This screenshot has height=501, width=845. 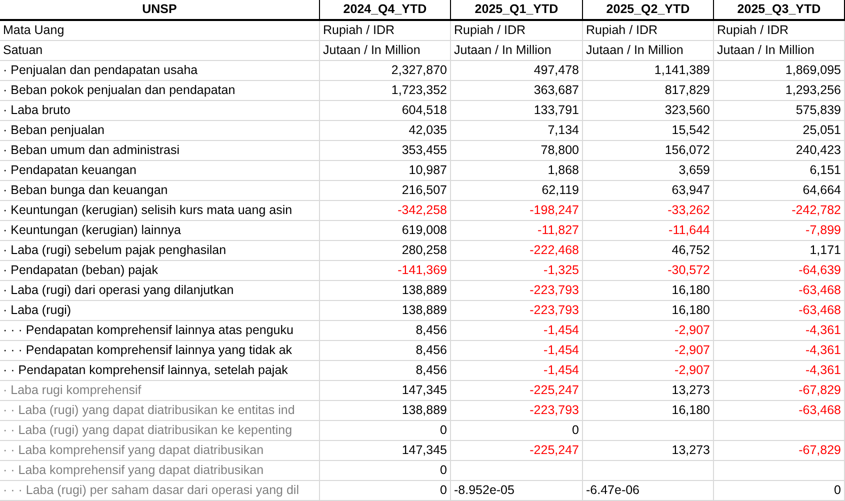 What do you see at coordinates (424, 191) in the screenshot?
I see `table-cell-text: 216,507` at bounding box center [424, 191].